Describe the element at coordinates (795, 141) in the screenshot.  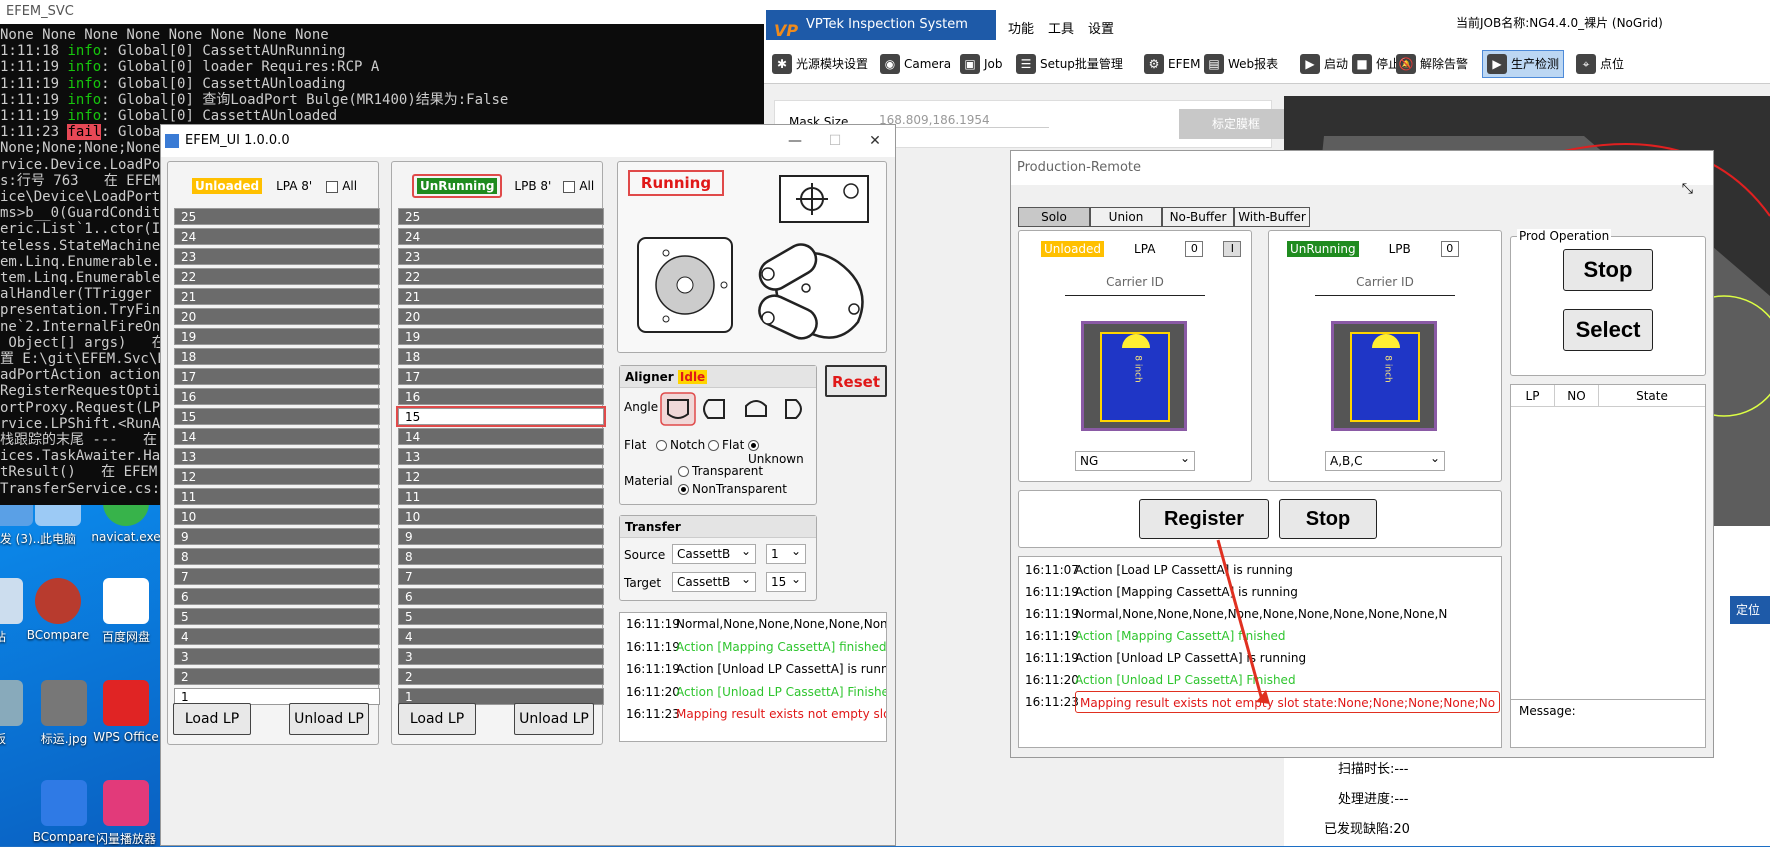
I see `minimize-icon: —` at that location.